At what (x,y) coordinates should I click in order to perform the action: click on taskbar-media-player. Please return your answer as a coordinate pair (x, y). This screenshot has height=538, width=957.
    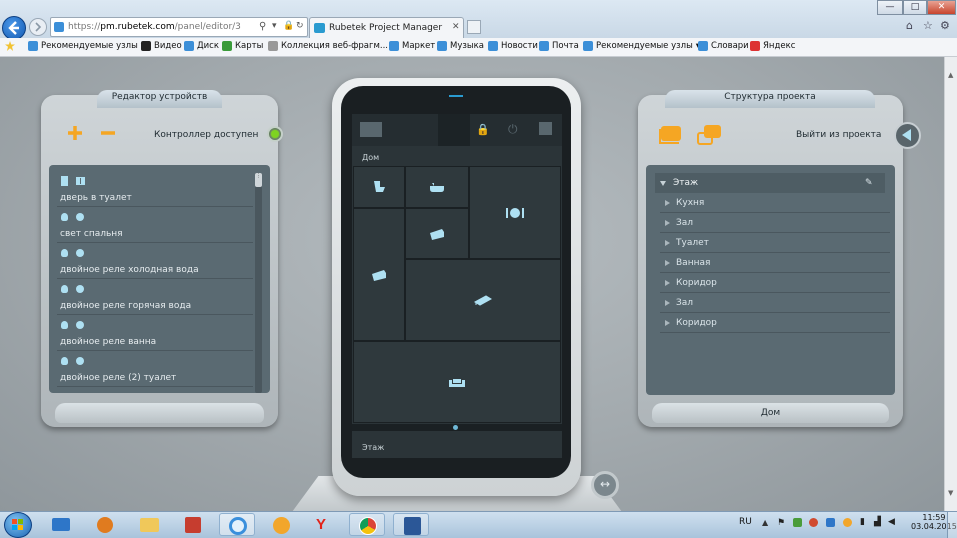
    Looking at the image, I should click on (105, 524).